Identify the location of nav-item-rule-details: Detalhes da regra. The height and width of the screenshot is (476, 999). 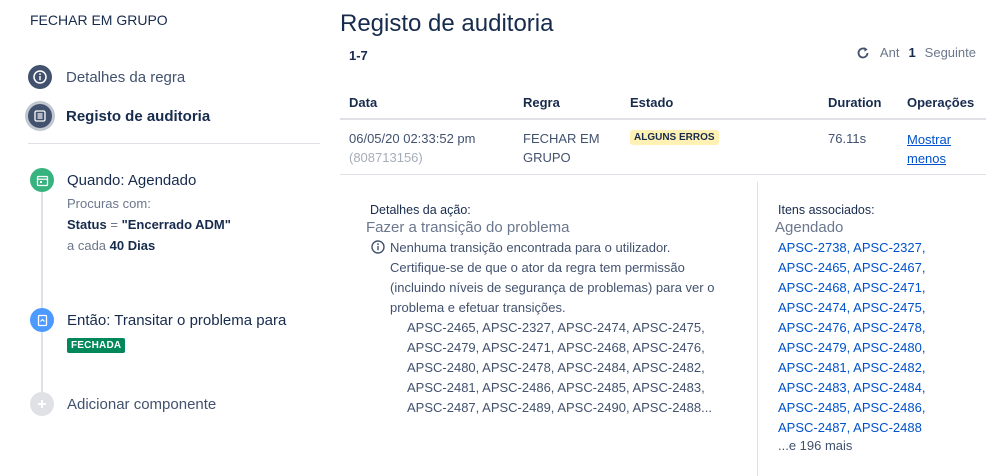
(106, 77).